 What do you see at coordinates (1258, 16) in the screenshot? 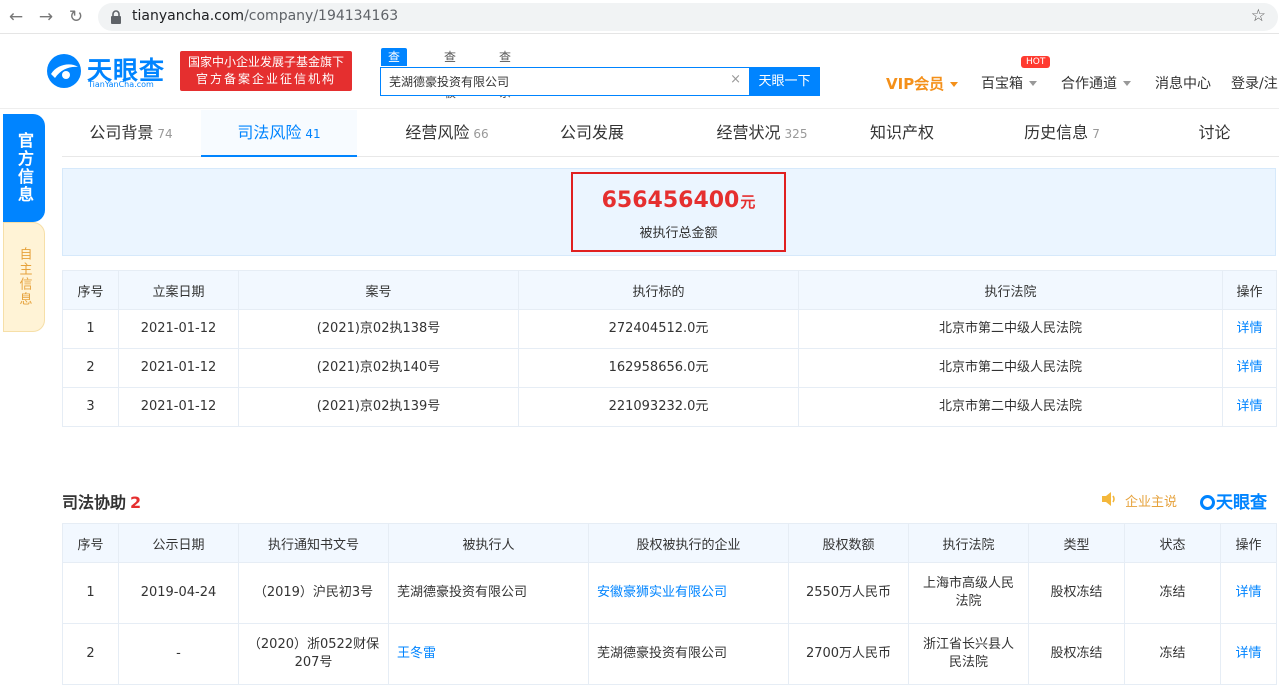
I see `bookmark-star-icon: ☆` at bounding box center [1258, 16].